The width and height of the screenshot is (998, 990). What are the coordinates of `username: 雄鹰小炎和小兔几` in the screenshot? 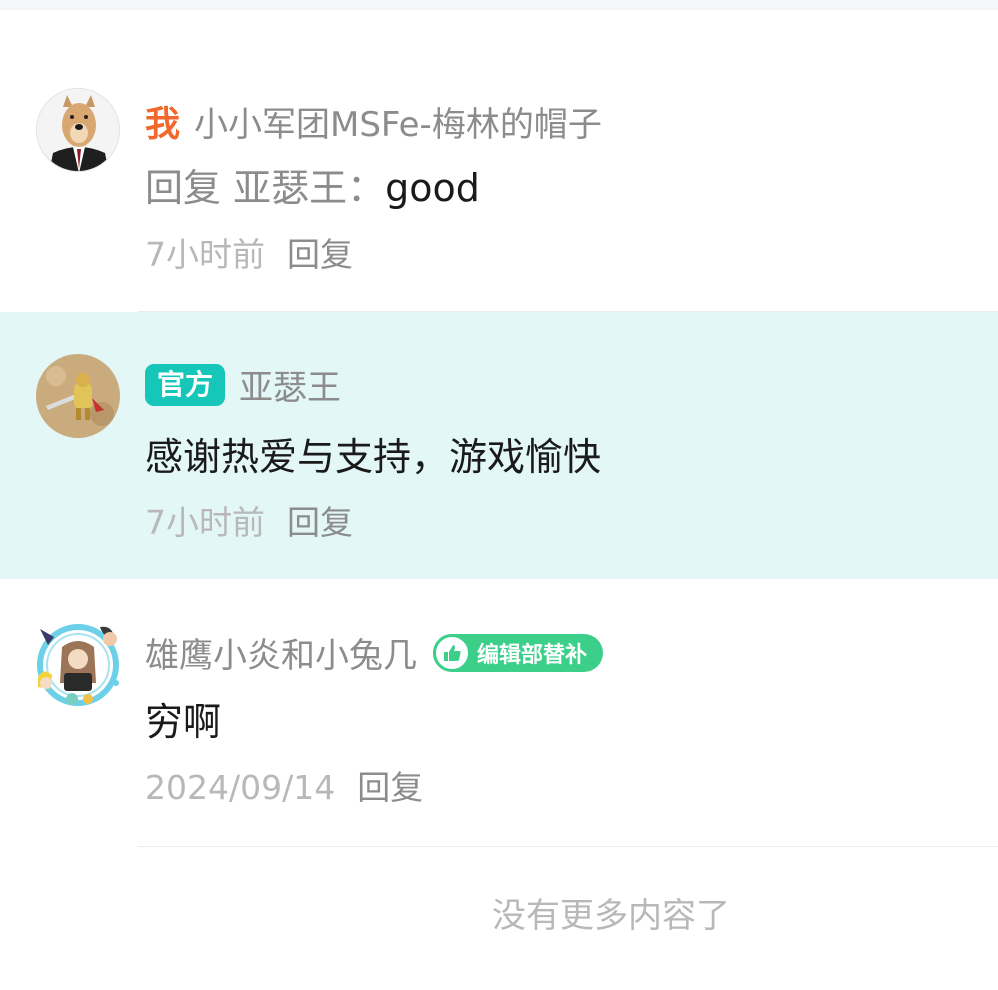 It's located at (281, 652).